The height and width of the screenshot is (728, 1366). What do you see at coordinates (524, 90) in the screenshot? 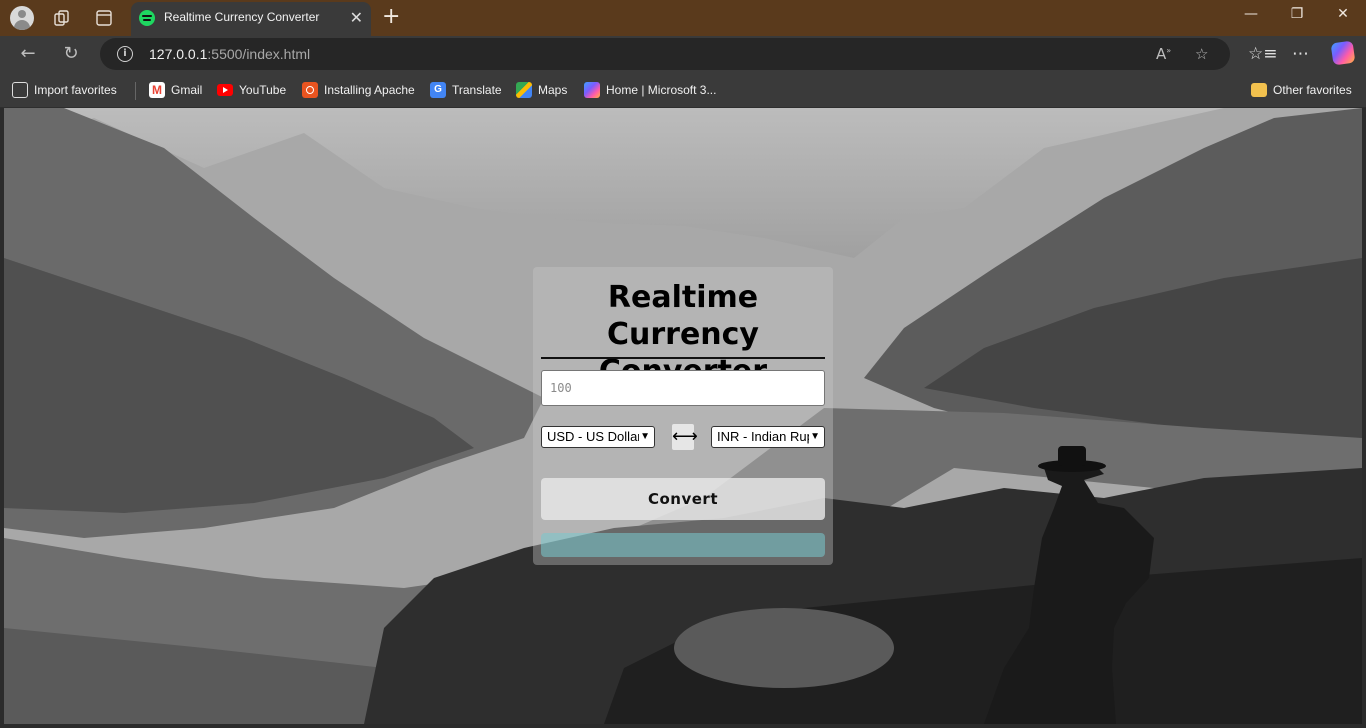
I see `maps-icon` at bounding box center [524, 90].